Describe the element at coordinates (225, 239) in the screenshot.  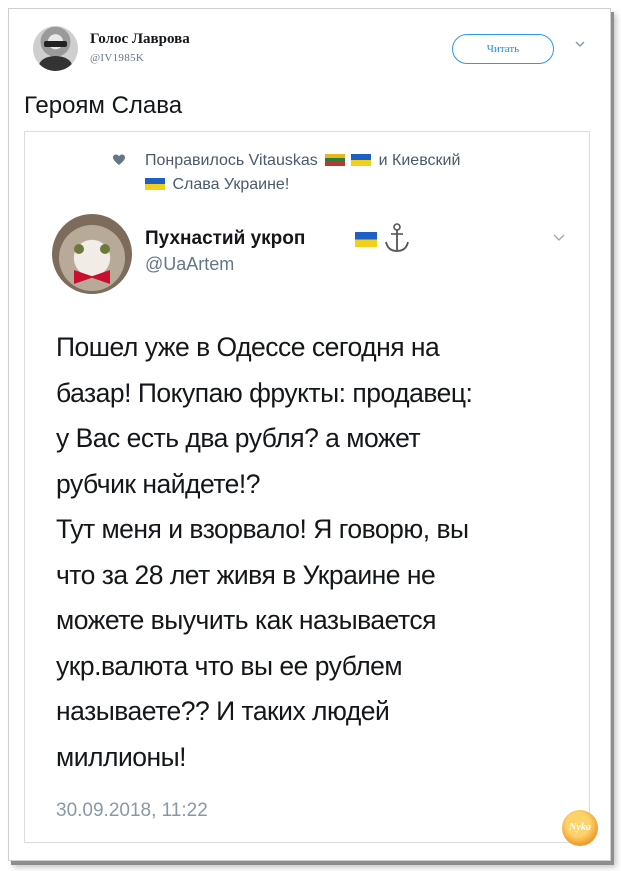
I see `quoted-author-name: Пухнастий укроп` at that location.